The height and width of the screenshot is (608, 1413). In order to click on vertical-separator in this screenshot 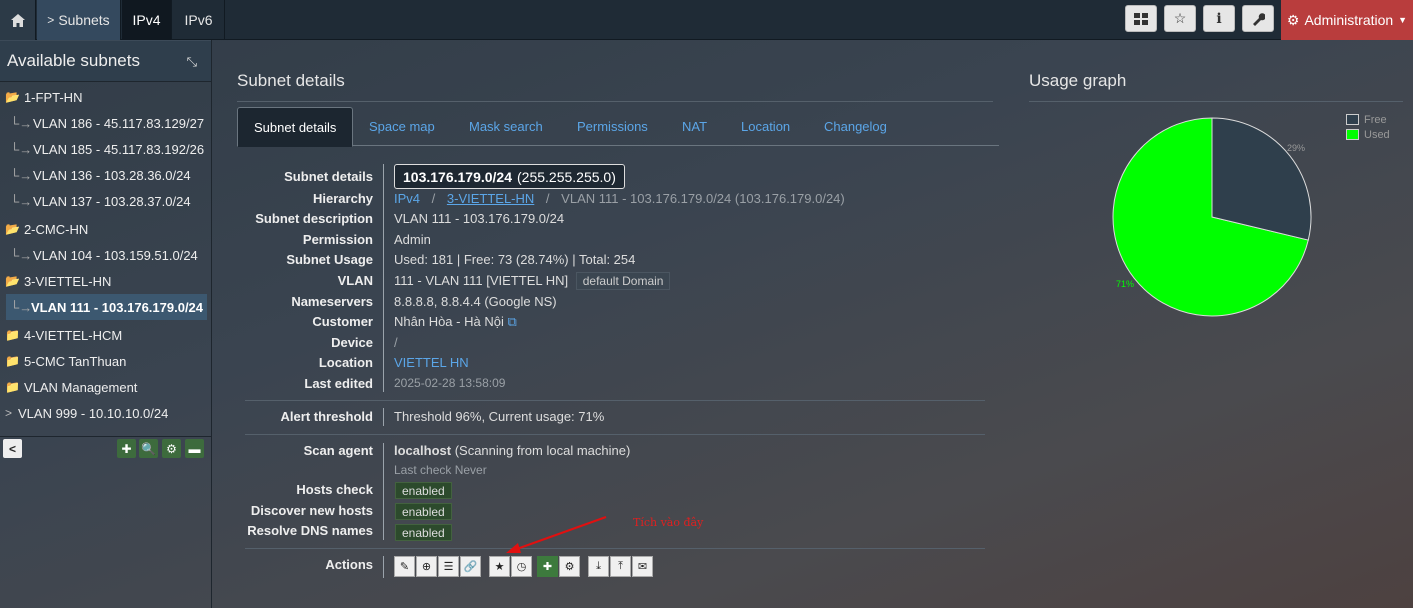, I will do `click(383, 491)`.